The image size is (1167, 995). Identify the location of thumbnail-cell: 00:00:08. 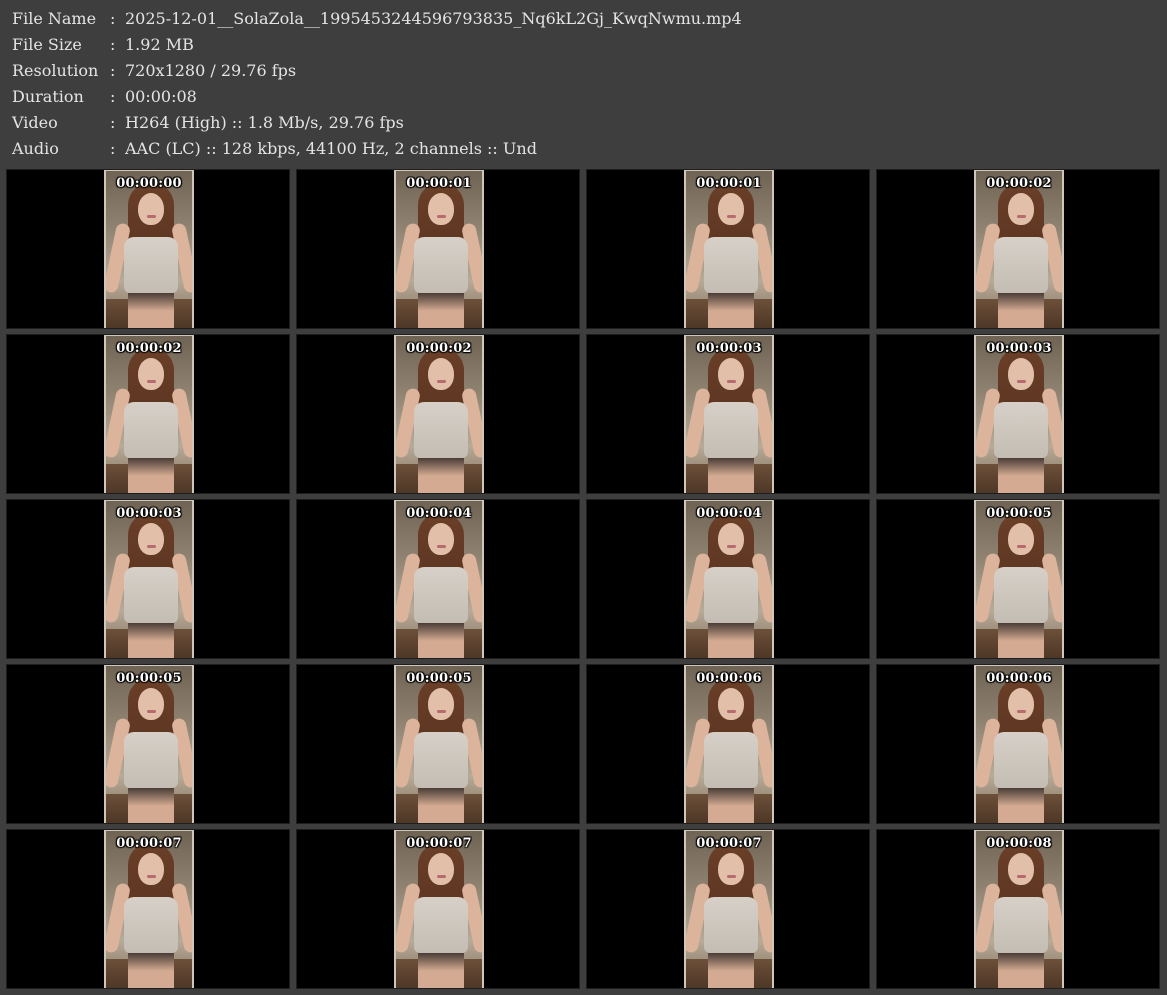
(1018, 909).